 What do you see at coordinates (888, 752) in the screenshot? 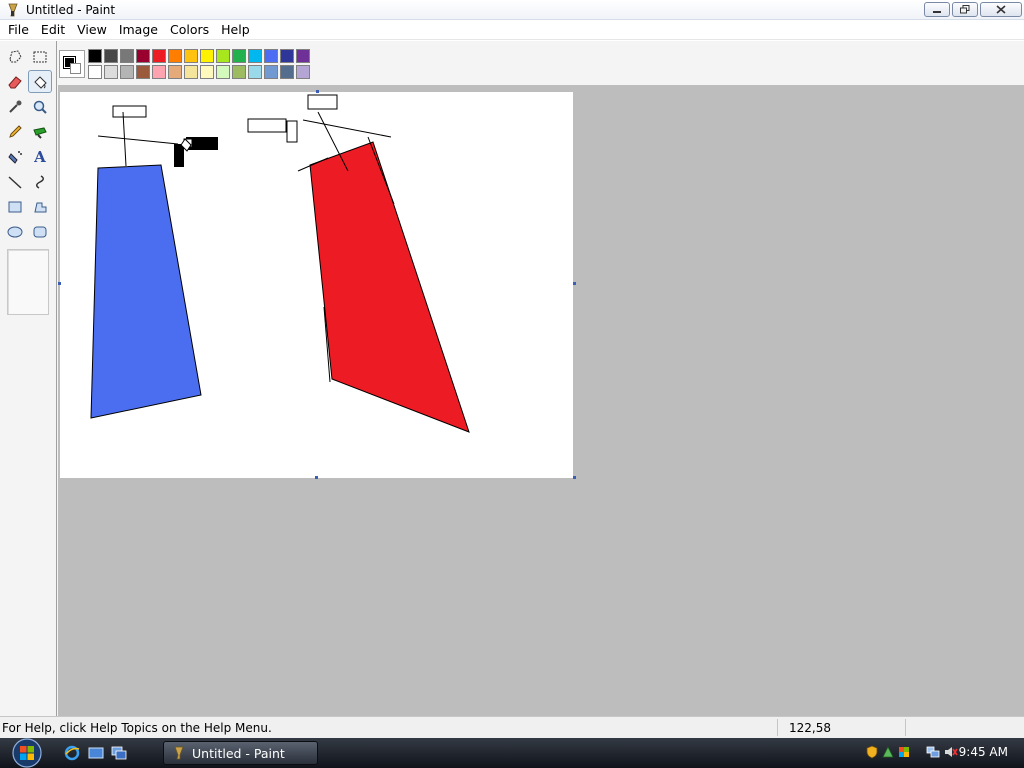
I see `safely-remove-icon` at bounding box center [888, 752].